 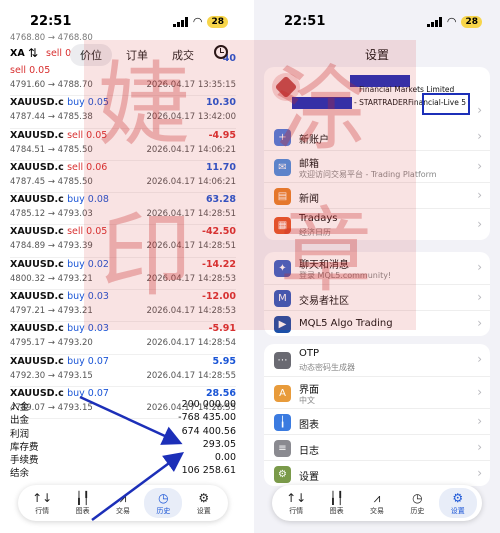 I want to click on status-indicators: ◠ 28, so click(x=454, y=21).